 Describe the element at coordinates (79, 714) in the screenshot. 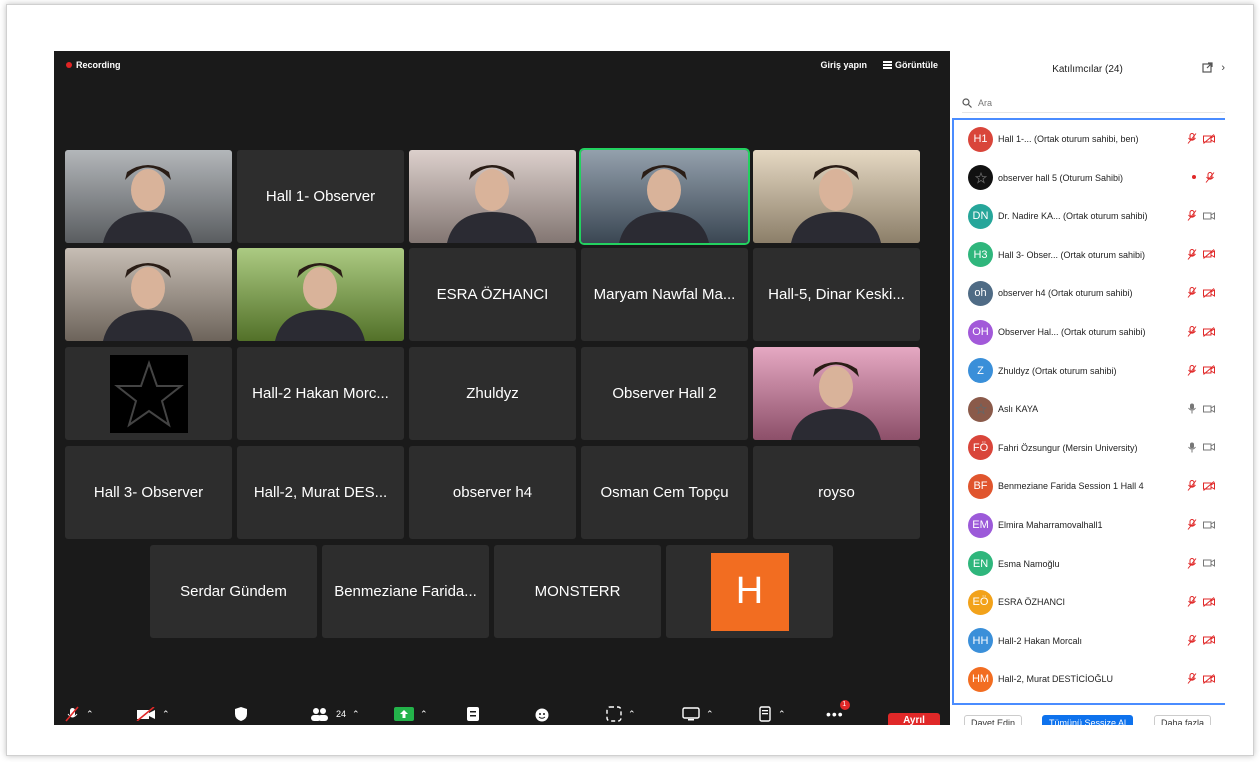

I see `mute-button: ⌃` at that location.